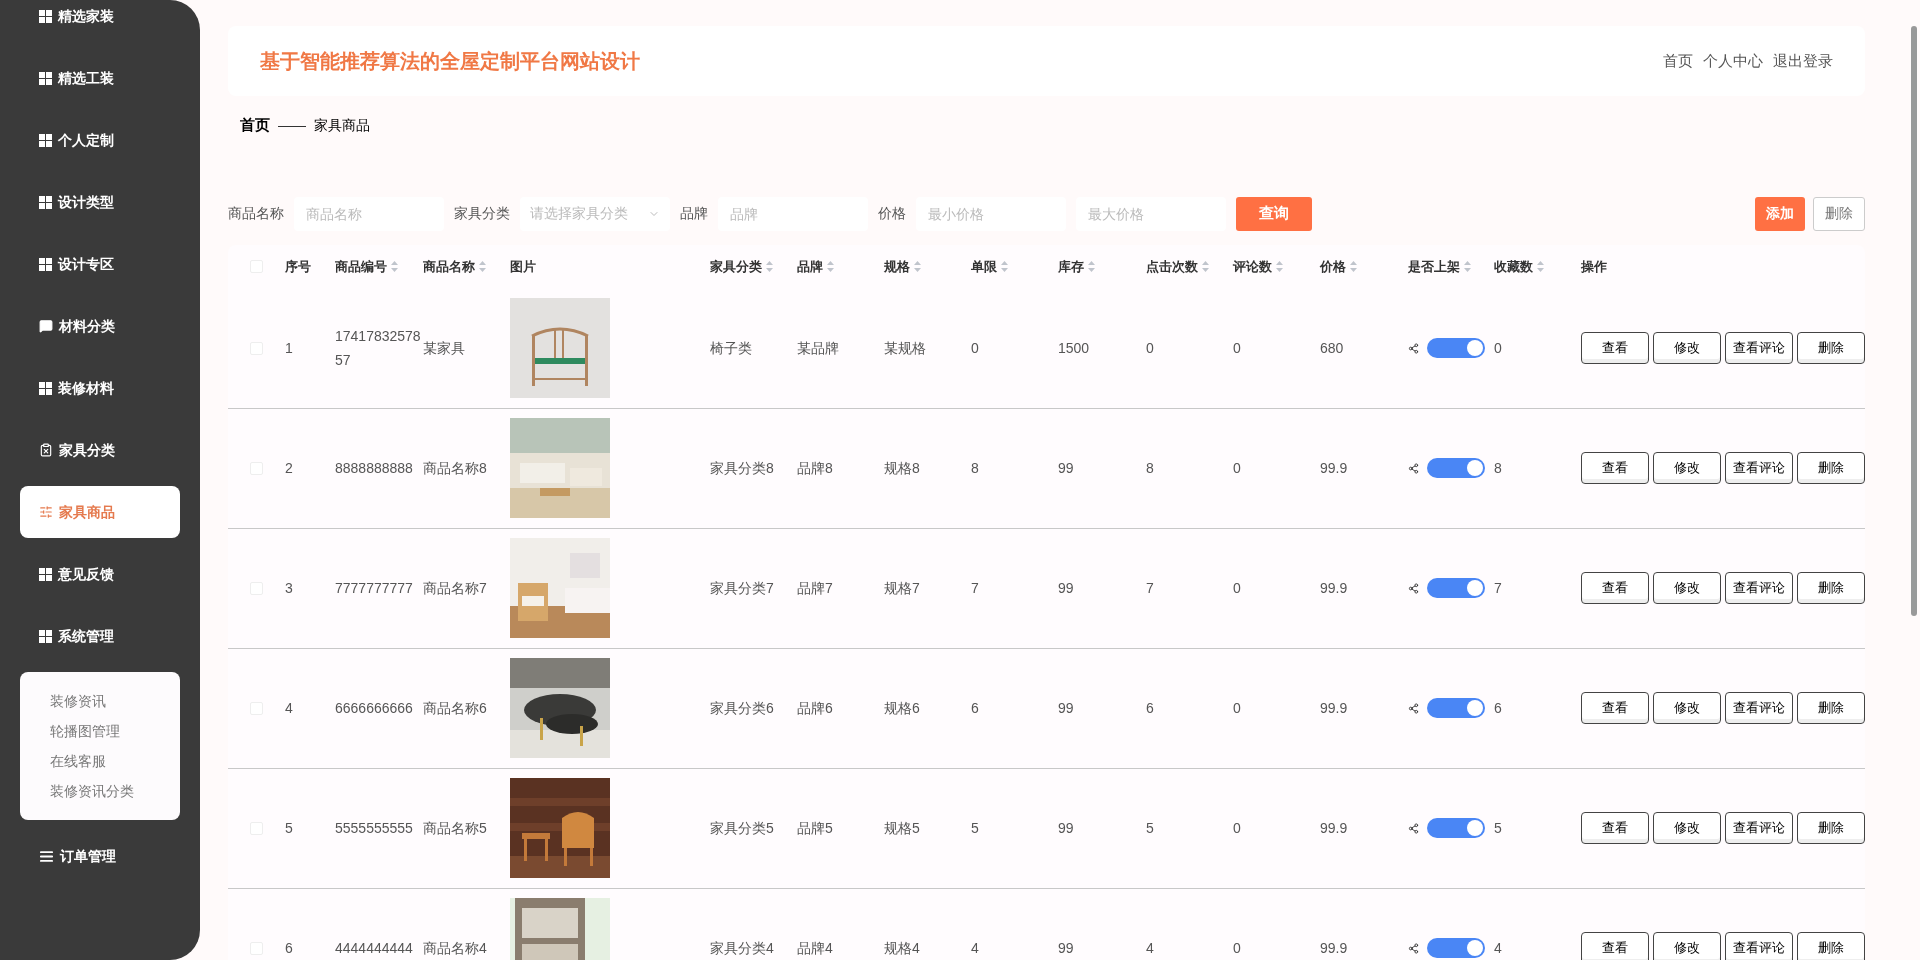 This screenshot has height=960, width=1920. I want to click on submenu-item: 轮播图管理, so click(100, 731).